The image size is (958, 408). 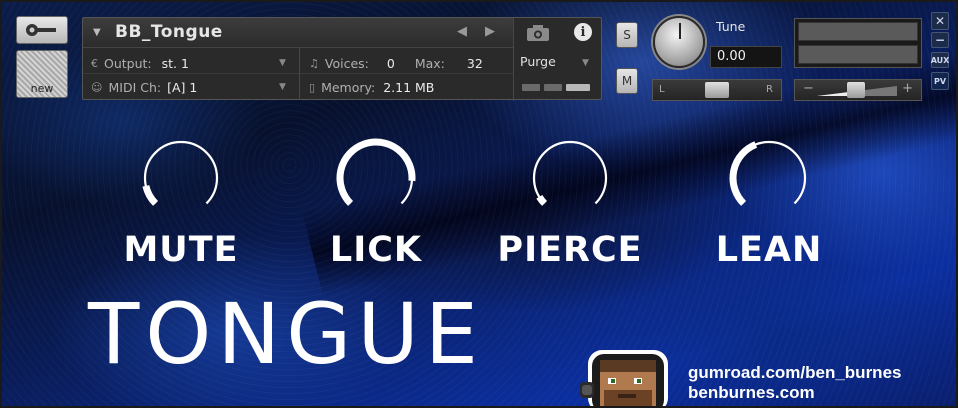 What do you see at coordinates (940, 60) in the screenshot?
I see `aux-button: AUX` at bounding box center [940, 60].